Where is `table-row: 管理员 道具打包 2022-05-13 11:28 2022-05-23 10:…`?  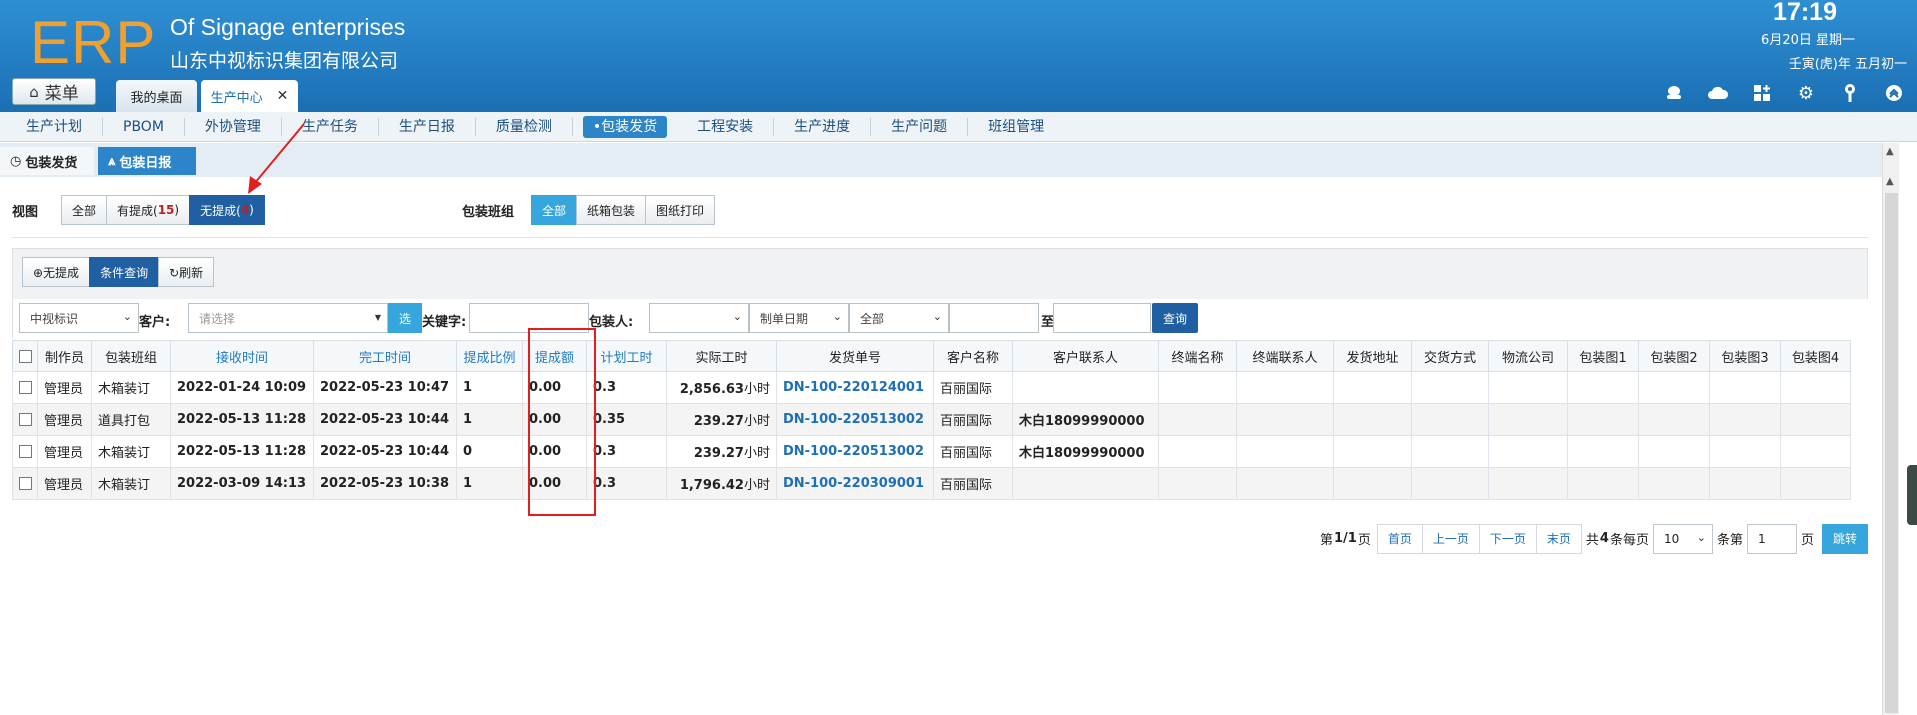
table-row: 管理员 道具打包 2022-05-13 11:28 2022-05-23 10:… is located at coordinates (931, 419).